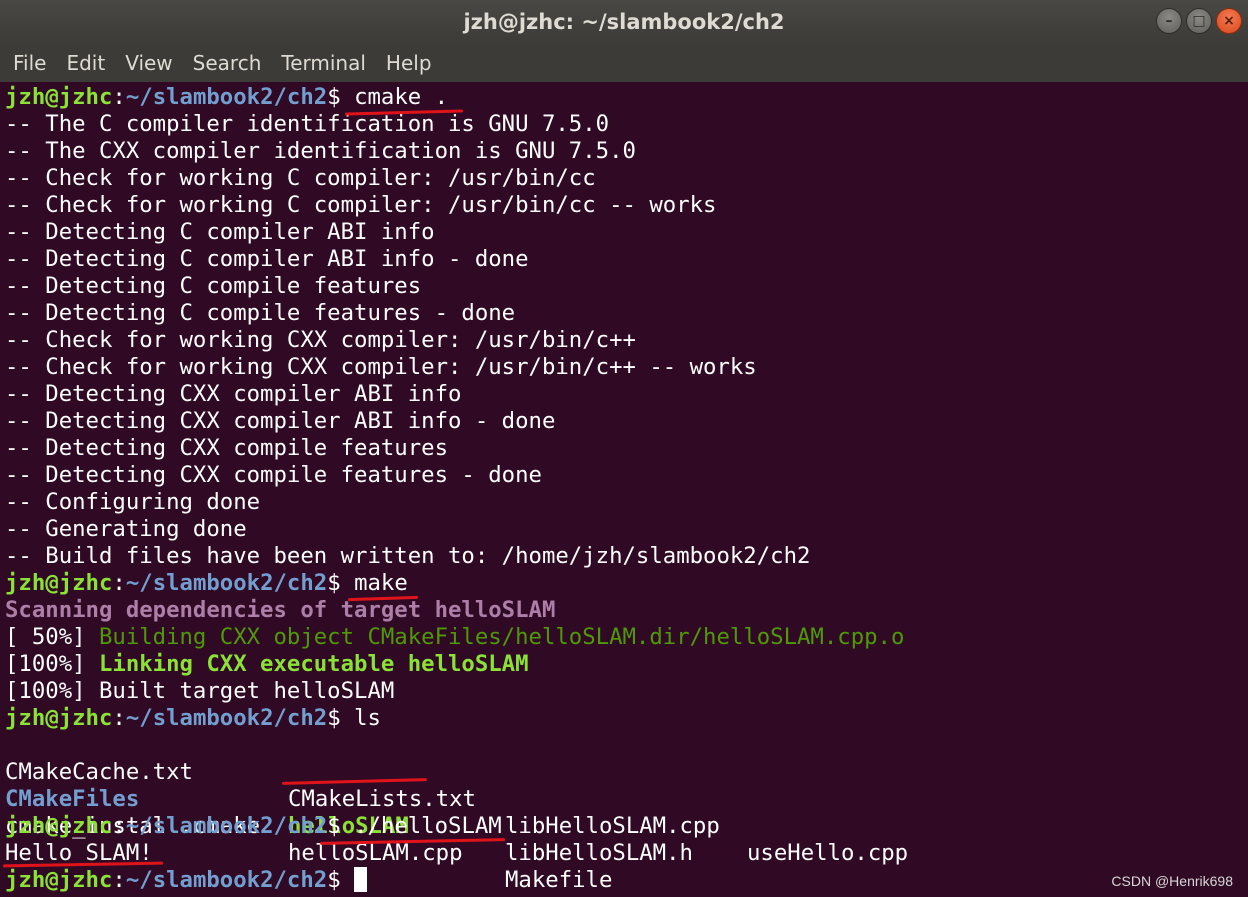  Describe the element at coordinates (612, 826) in the screenshot. I see `file-entry: libHelloSLAM.cpp` at that location.